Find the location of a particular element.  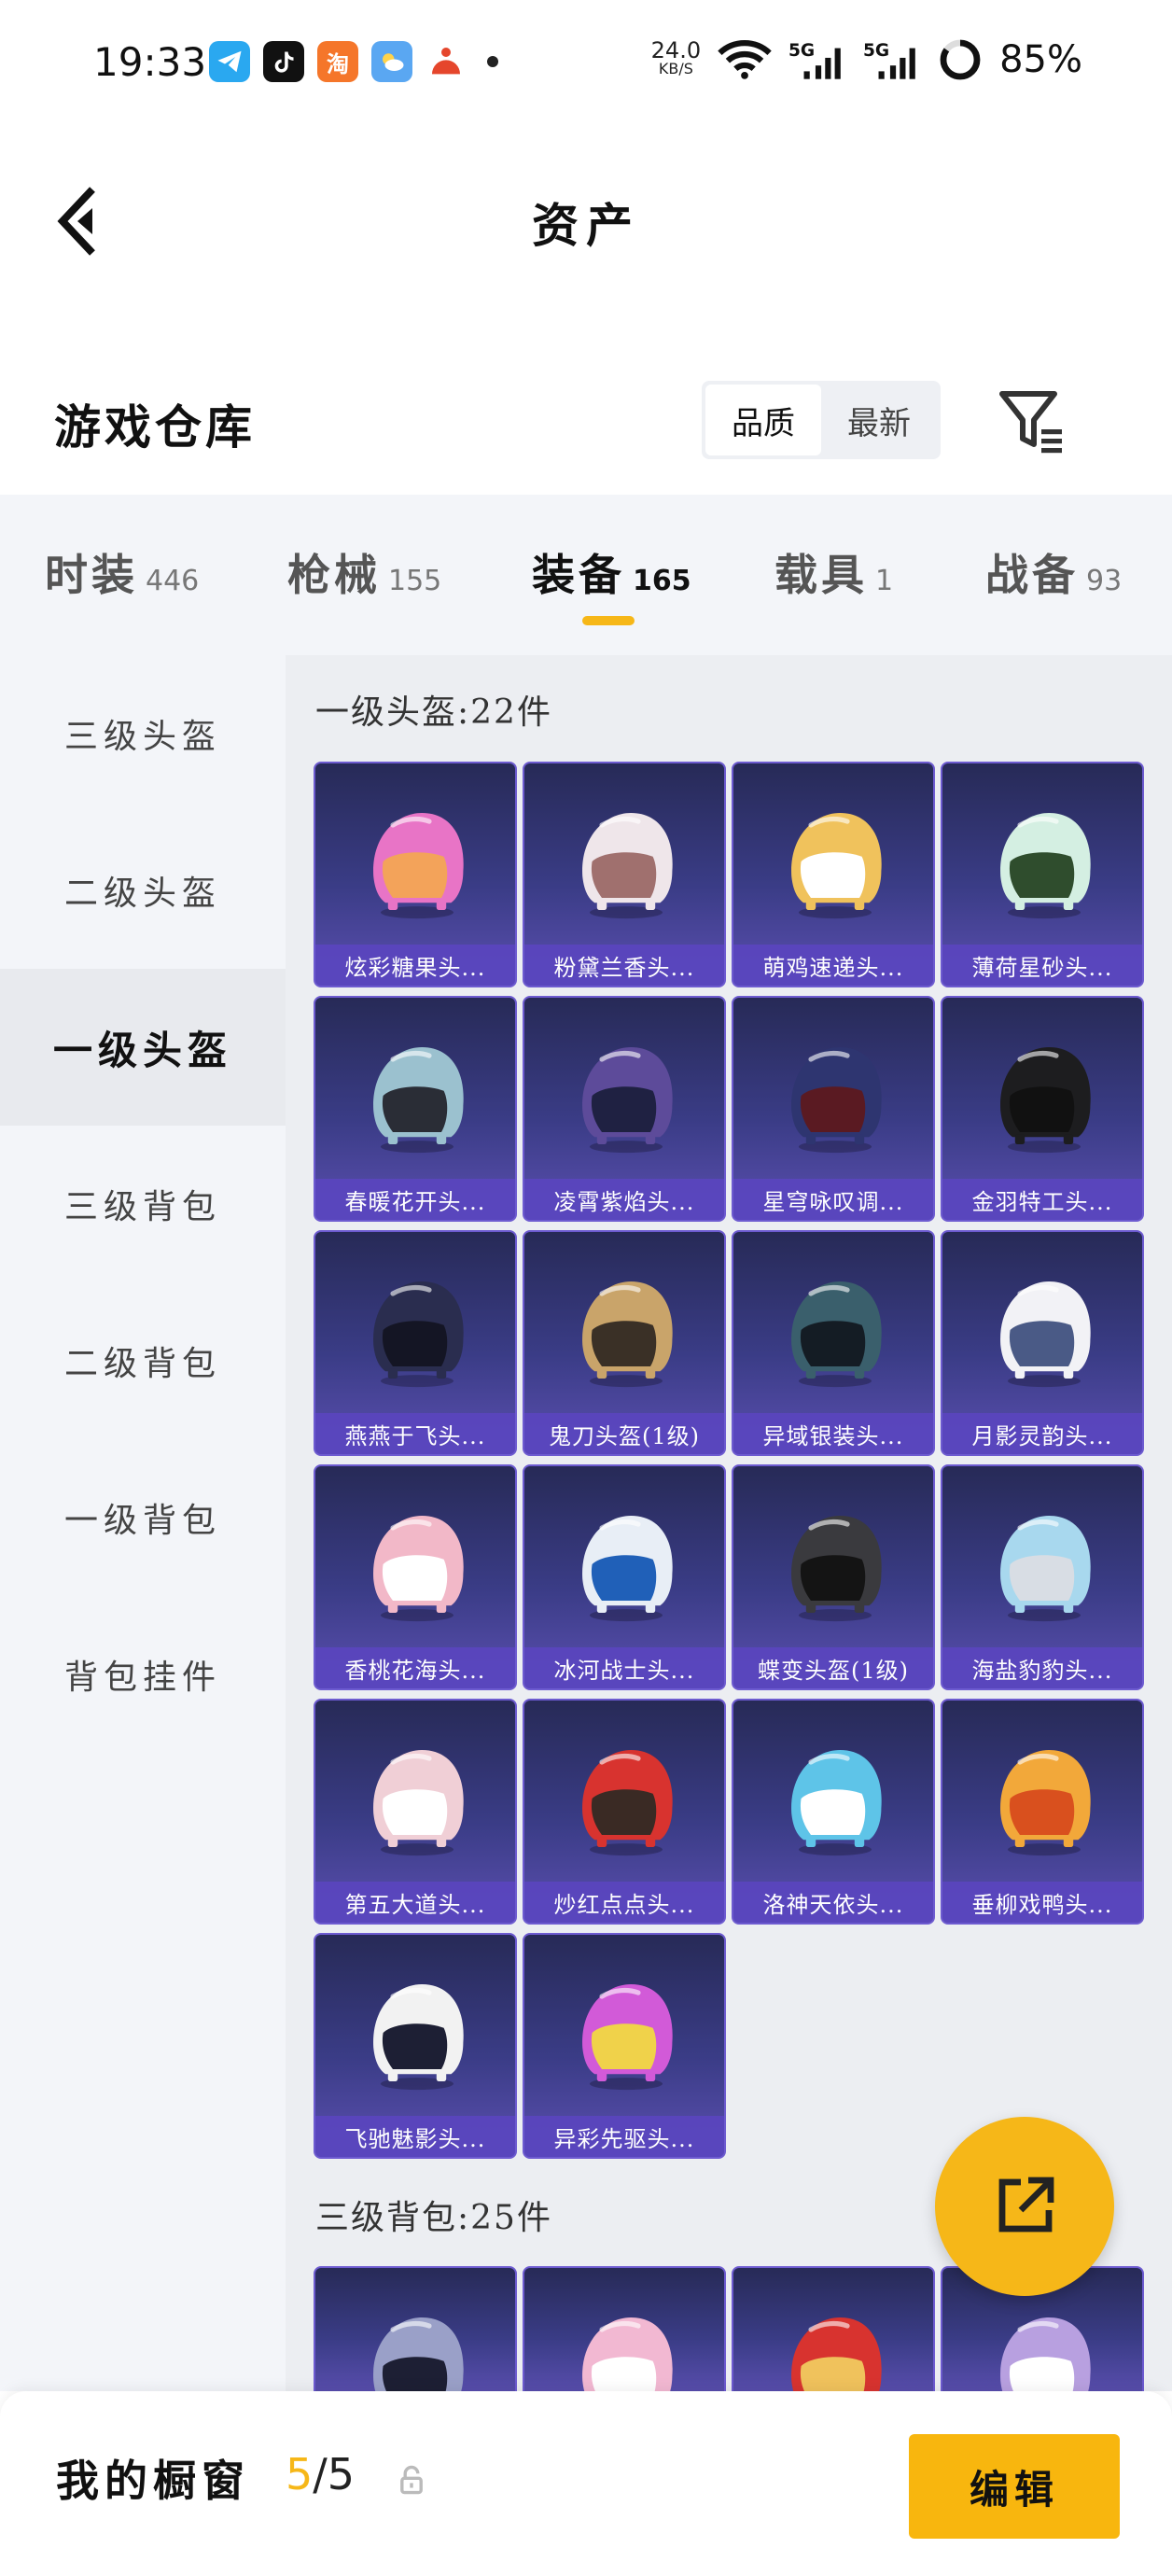

status-app-icons: 淘 is located at coordinates (353, 61).